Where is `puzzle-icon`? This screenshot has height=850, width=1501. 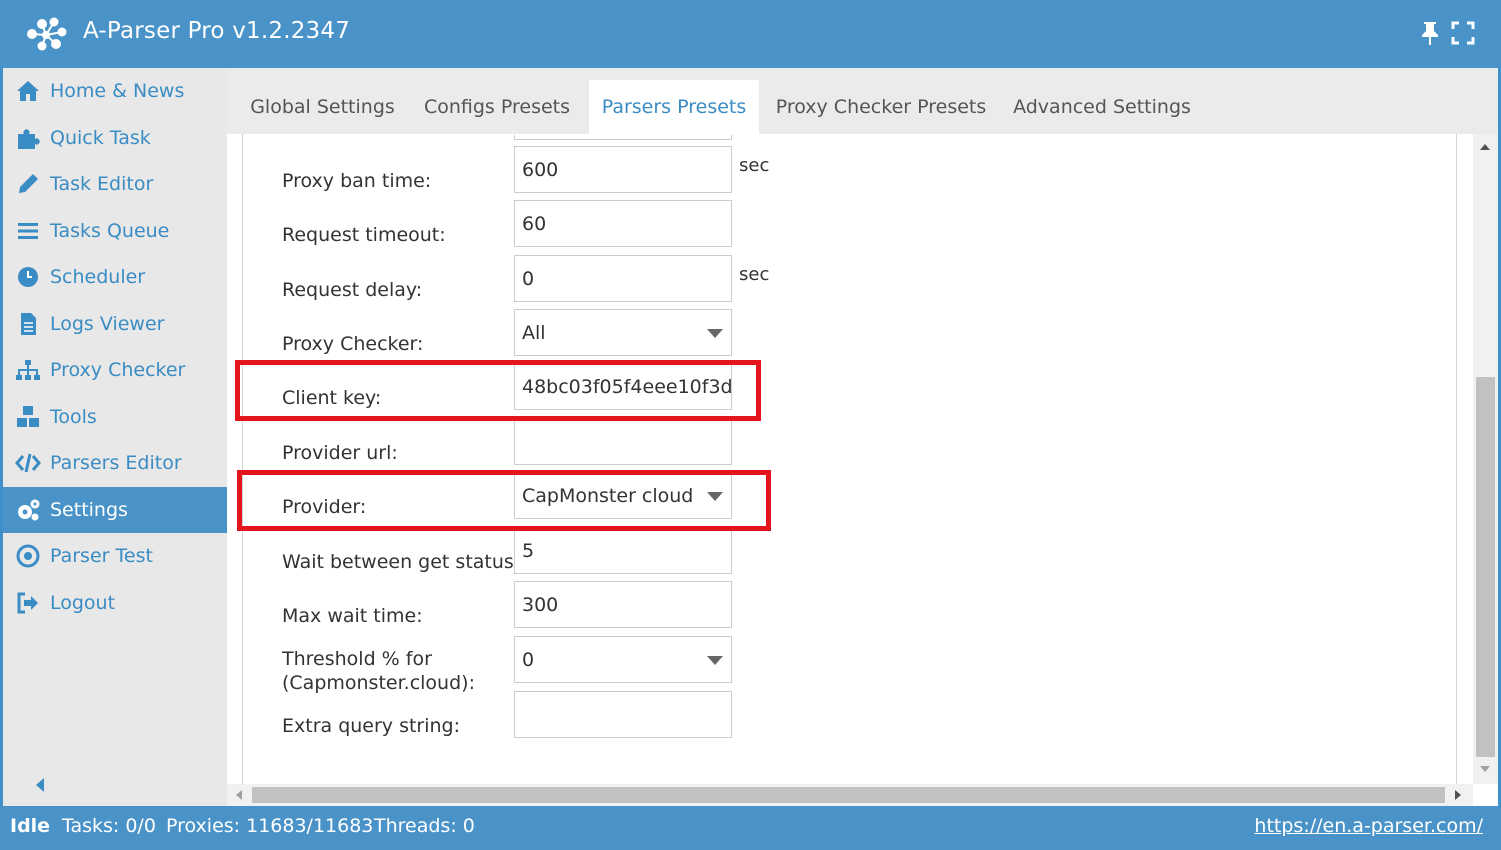
puzzle-icon is located at coordinates (28, 138).